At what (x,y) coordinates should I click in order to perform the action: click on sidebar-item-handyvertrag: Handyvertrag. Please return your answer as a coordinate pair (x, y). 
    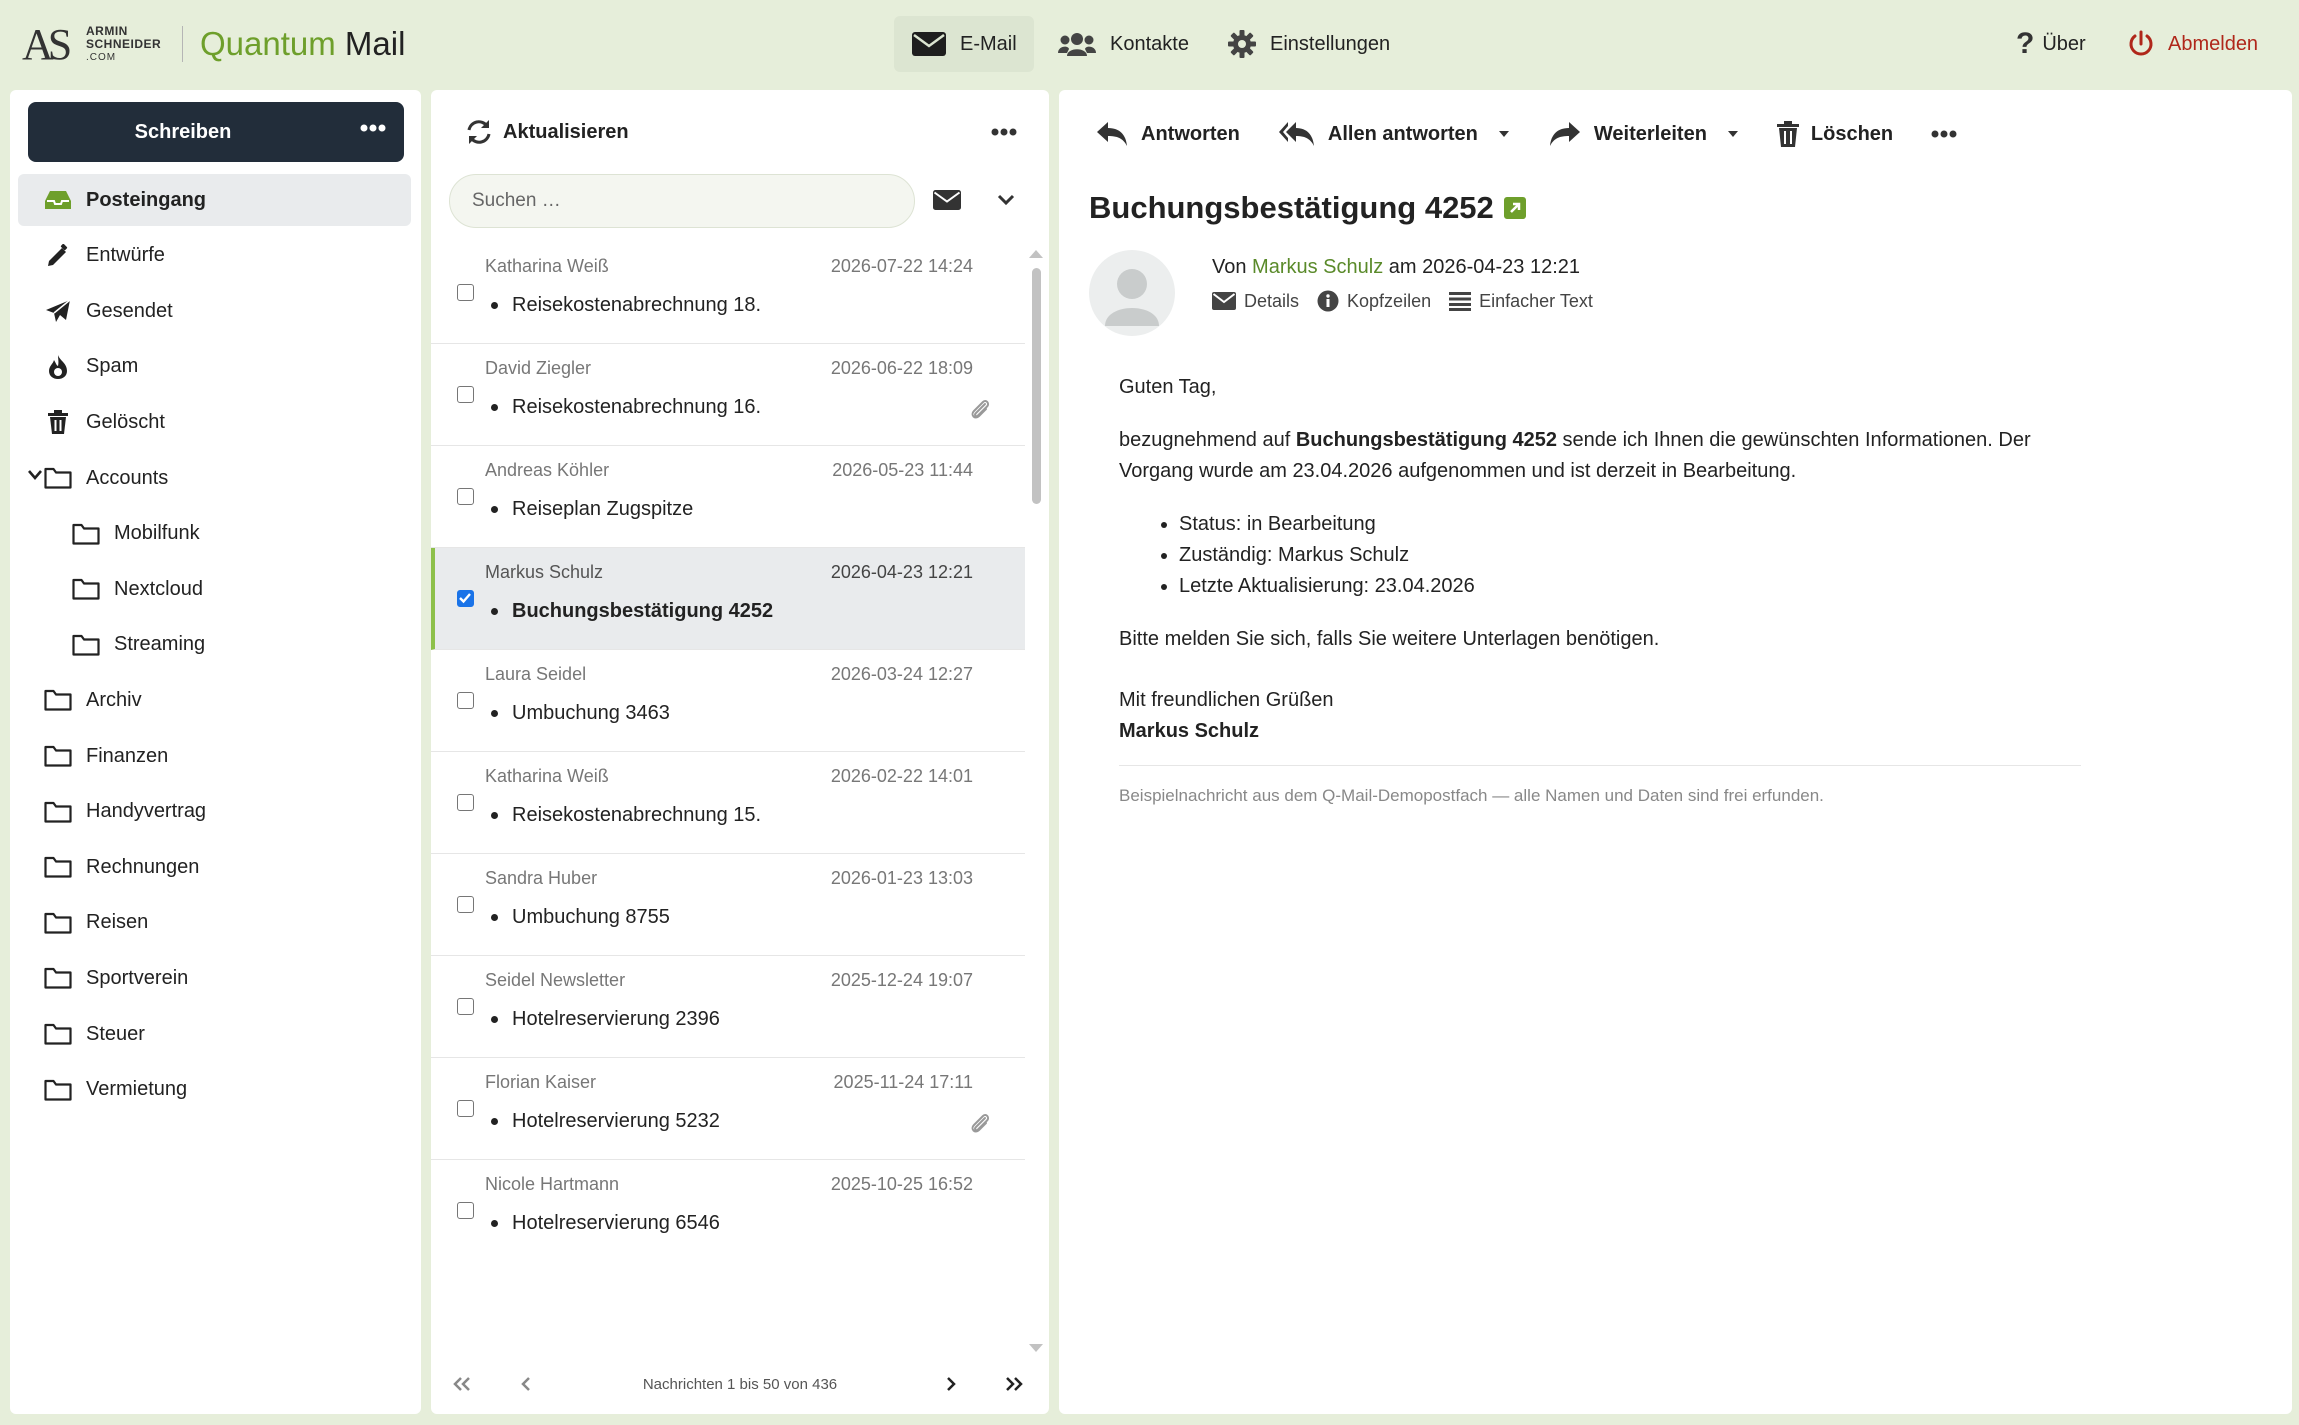
    Looking at the image, I should click on (214, 812).